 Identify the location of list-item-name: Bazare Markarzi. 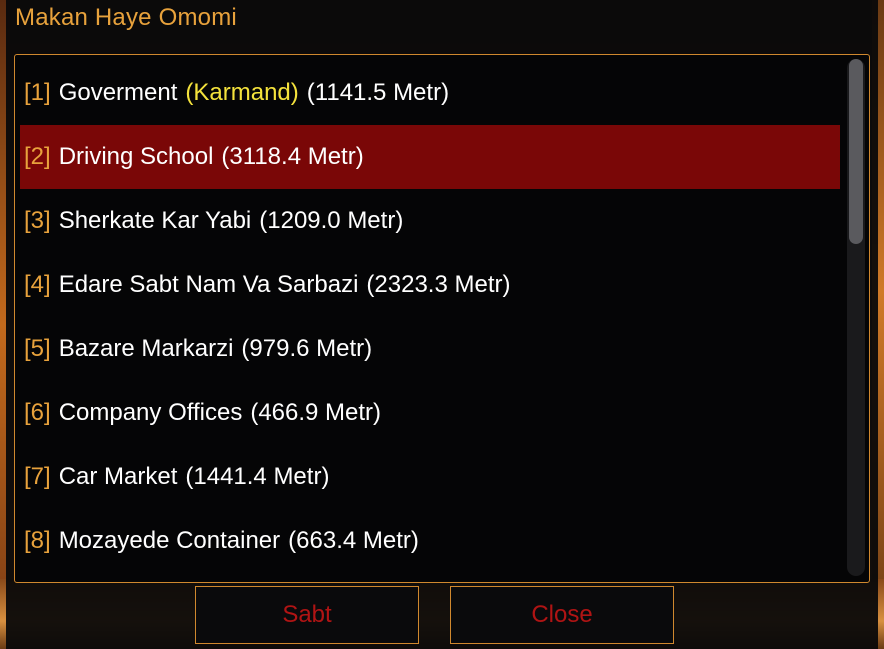
(146, 348).